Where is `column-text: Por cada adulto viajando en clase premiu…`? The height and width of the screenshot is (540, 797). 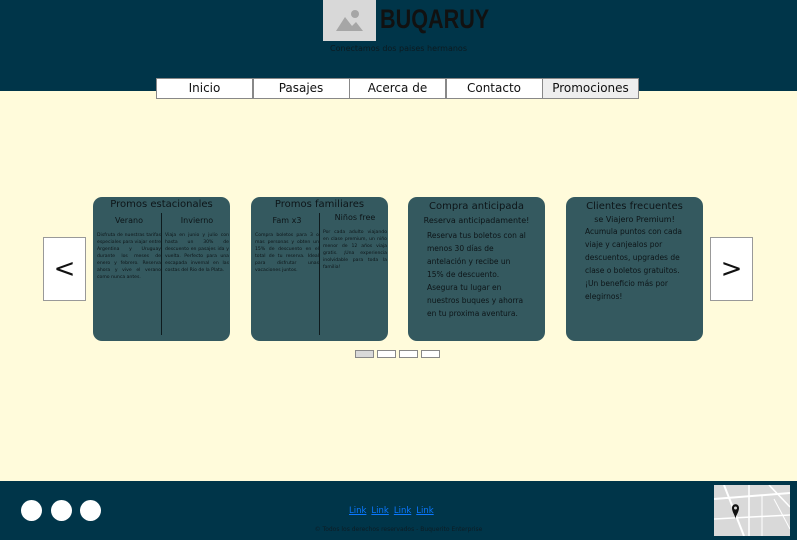
column-text: Por cada adulto viajando en clase premiu… is located at coordinates (355, 250).